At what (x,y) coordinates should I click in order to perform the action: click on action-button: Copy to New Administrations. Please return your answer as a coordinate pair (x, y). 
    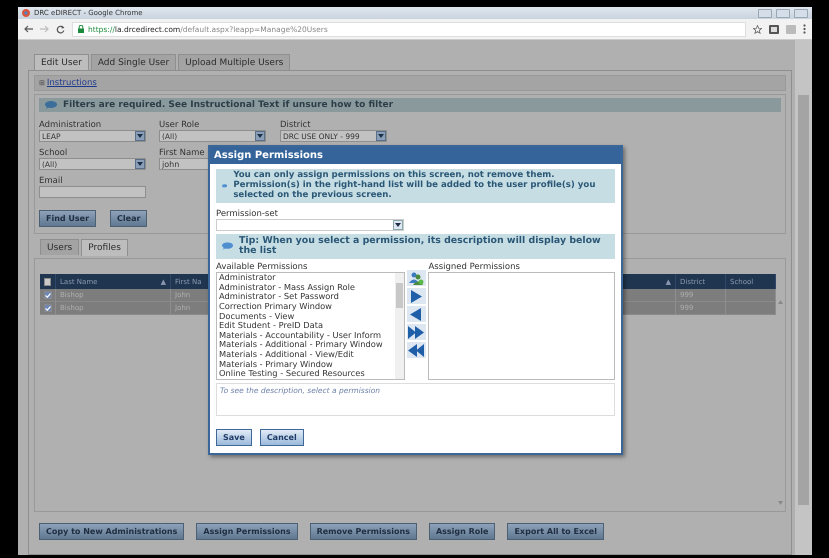
    Looking at the image, I should click on (111, 531).